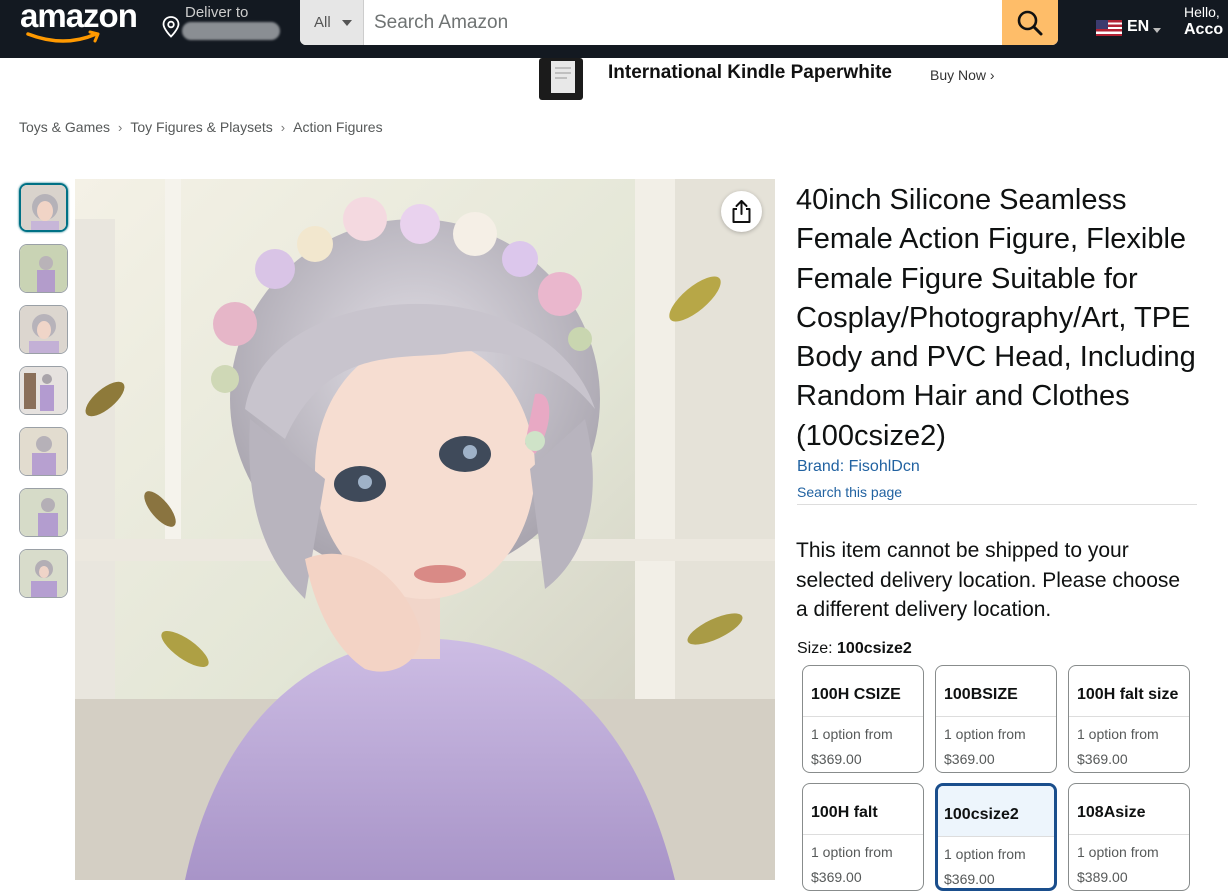  I want to click on search-this-page-link: Search this page, so click(849, 492).